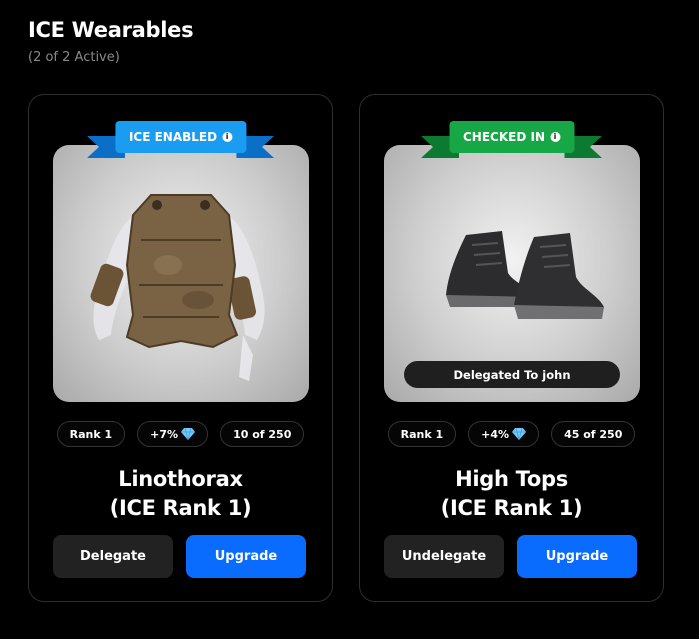  What do you see at coordinates (511, 479) in the screenshot?
I see `wearable-name-line1: High Tops` at bounding box center [511, 479].